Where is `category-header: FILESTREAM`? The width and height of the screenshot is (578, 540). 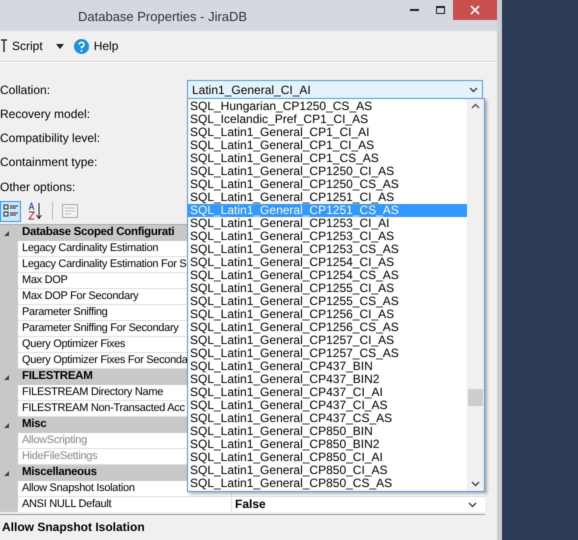
category-header: FILESTREAM is located at coordinates (57, 376).